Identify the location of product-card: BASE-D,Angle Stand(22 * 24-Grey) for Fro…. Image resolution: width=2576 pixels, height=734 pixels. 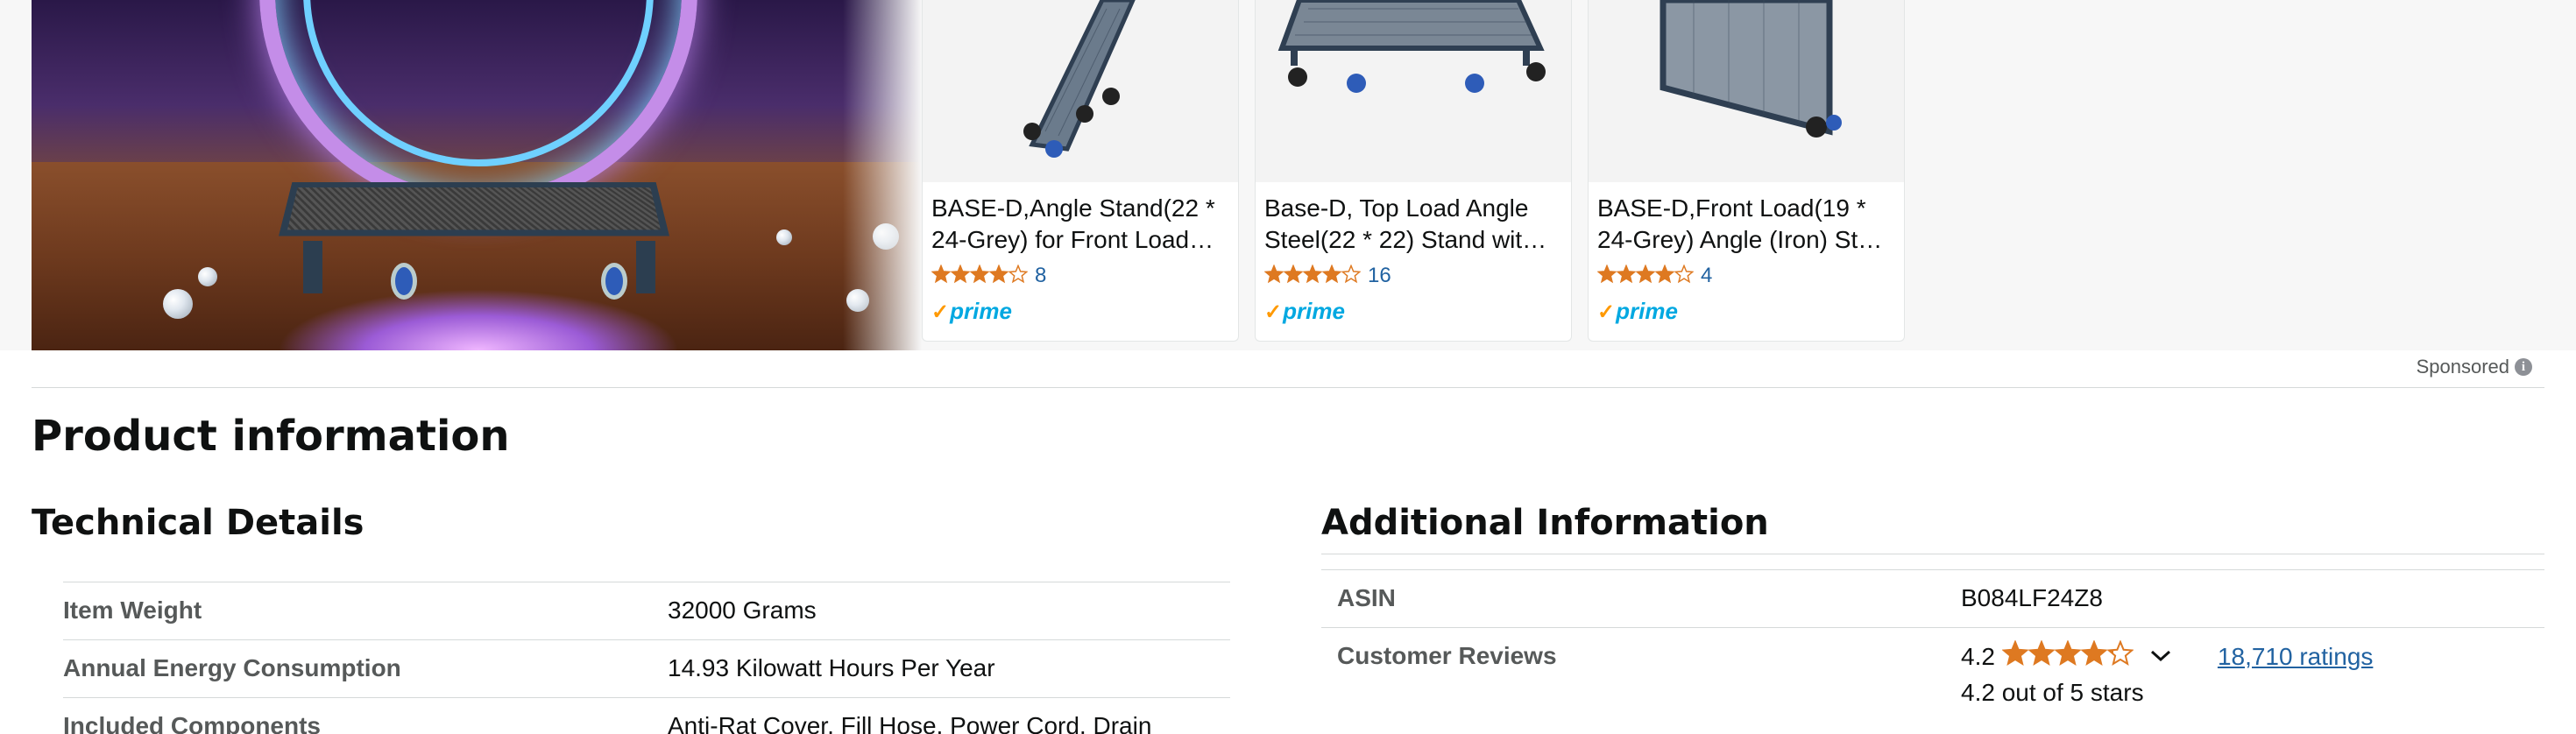
(1080, 171).